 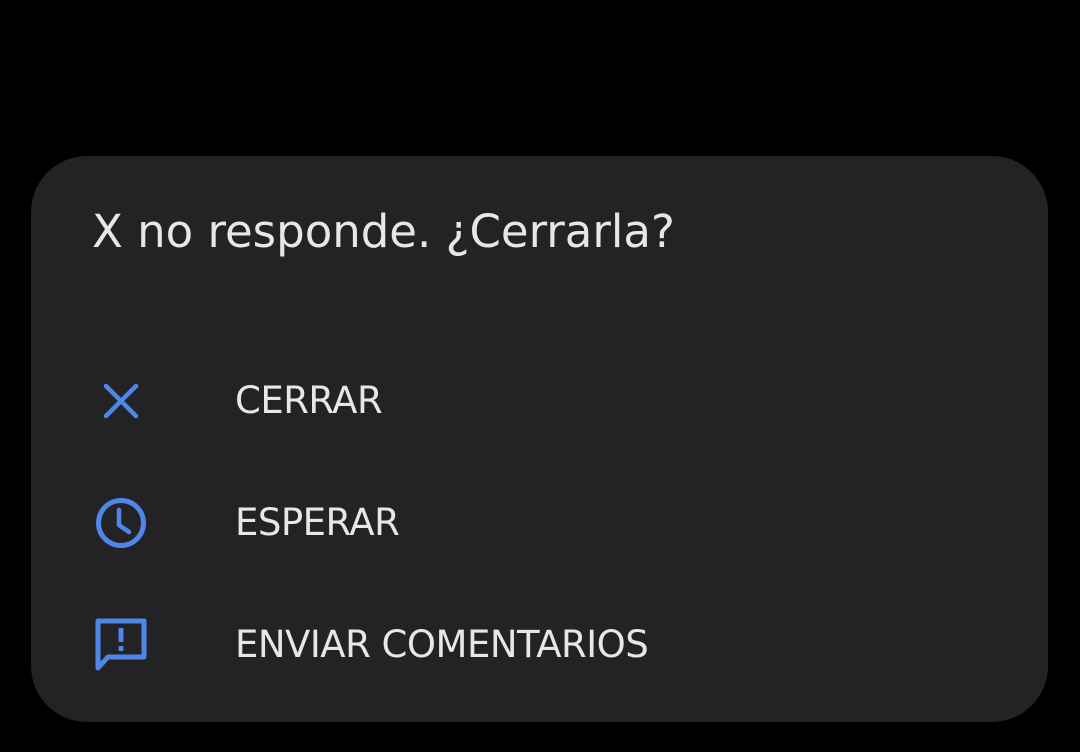 I want to click on close-app-button: CERRAR, so click(x=539, y=401).